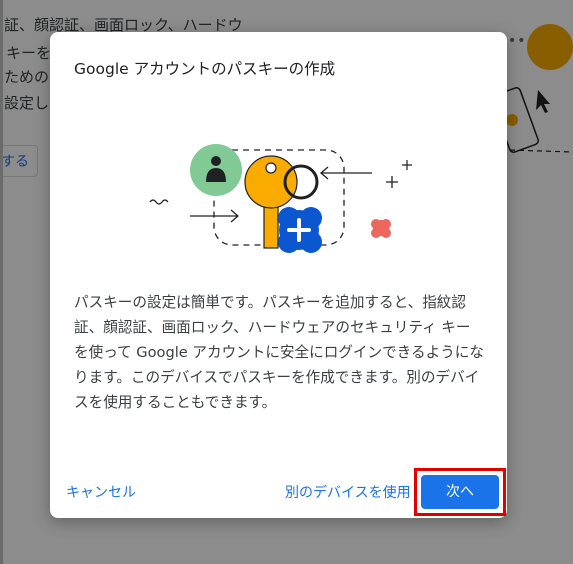 This screenshot has width=573, height=564. What do you see at coordinates (348, 492) in the screenshot?
I see `use-other-device-button: 別のデバイスを使用` at bounding box center [348, 492].